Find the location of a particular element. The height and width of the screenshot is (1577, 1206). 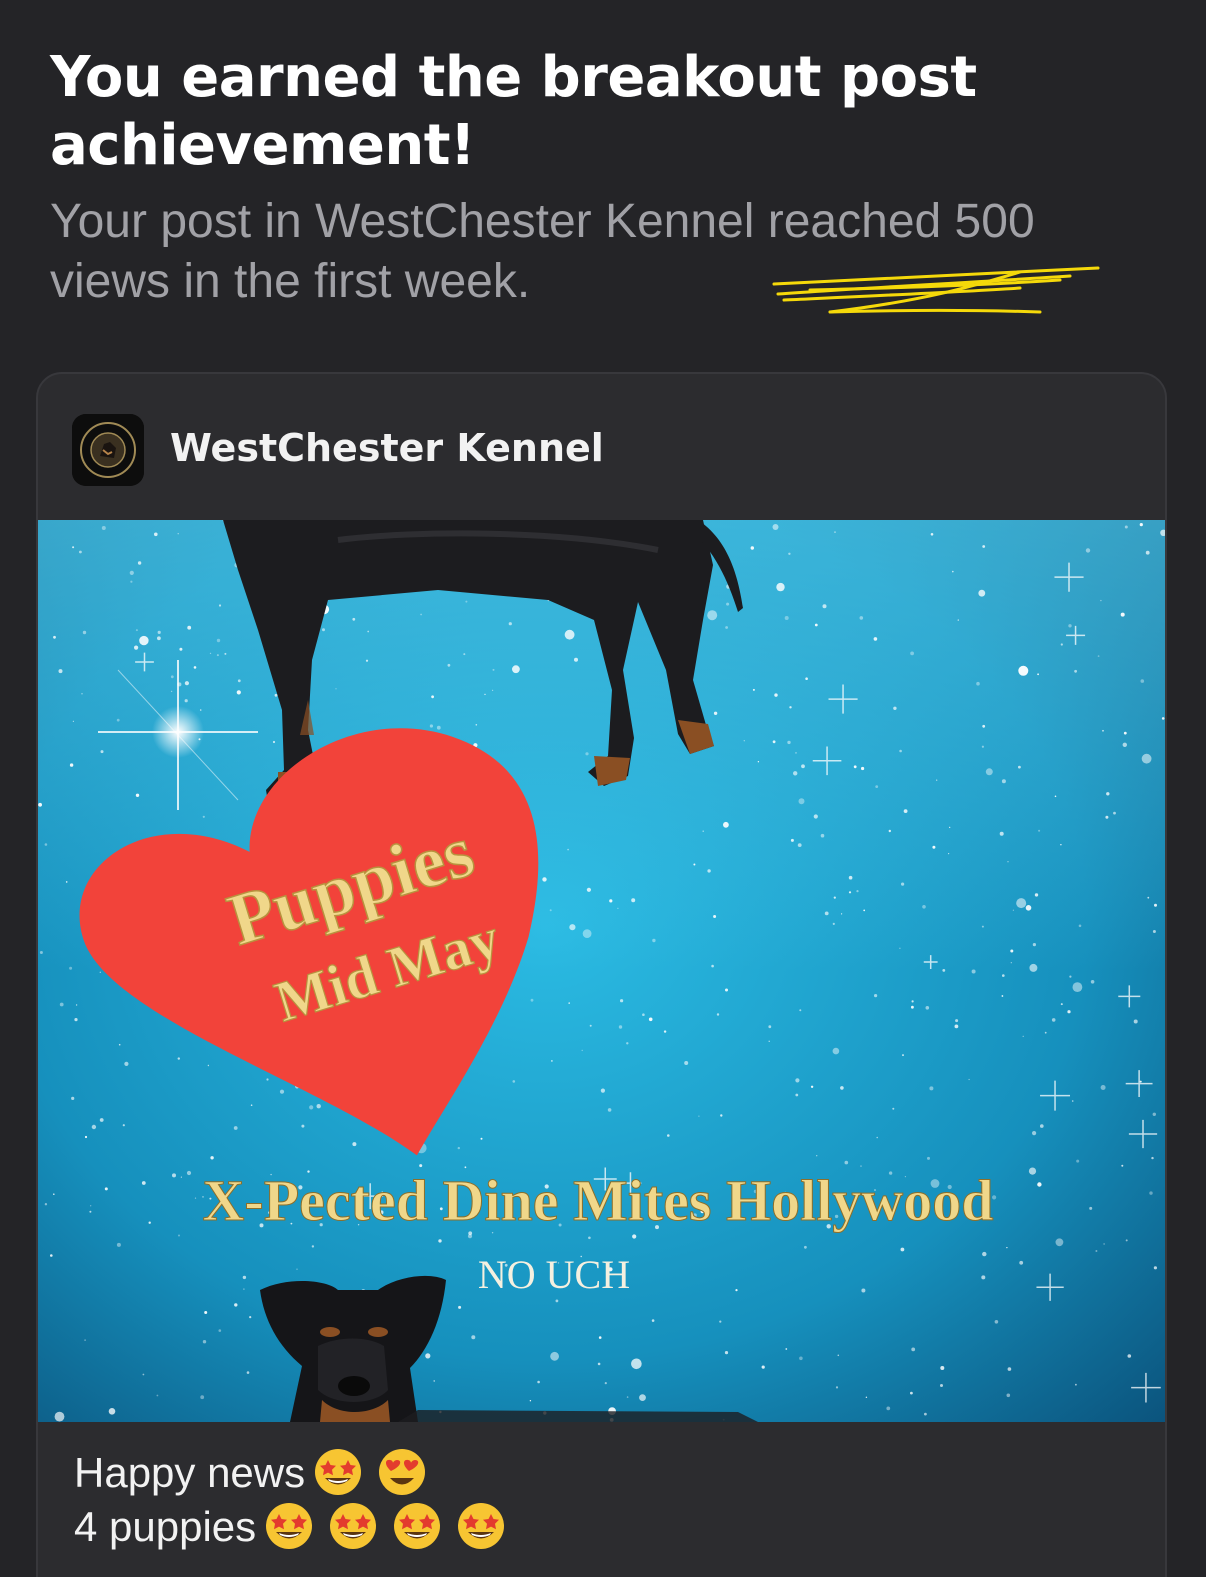

post-header: WestChester Kennel is located at coordinates (601, 447).